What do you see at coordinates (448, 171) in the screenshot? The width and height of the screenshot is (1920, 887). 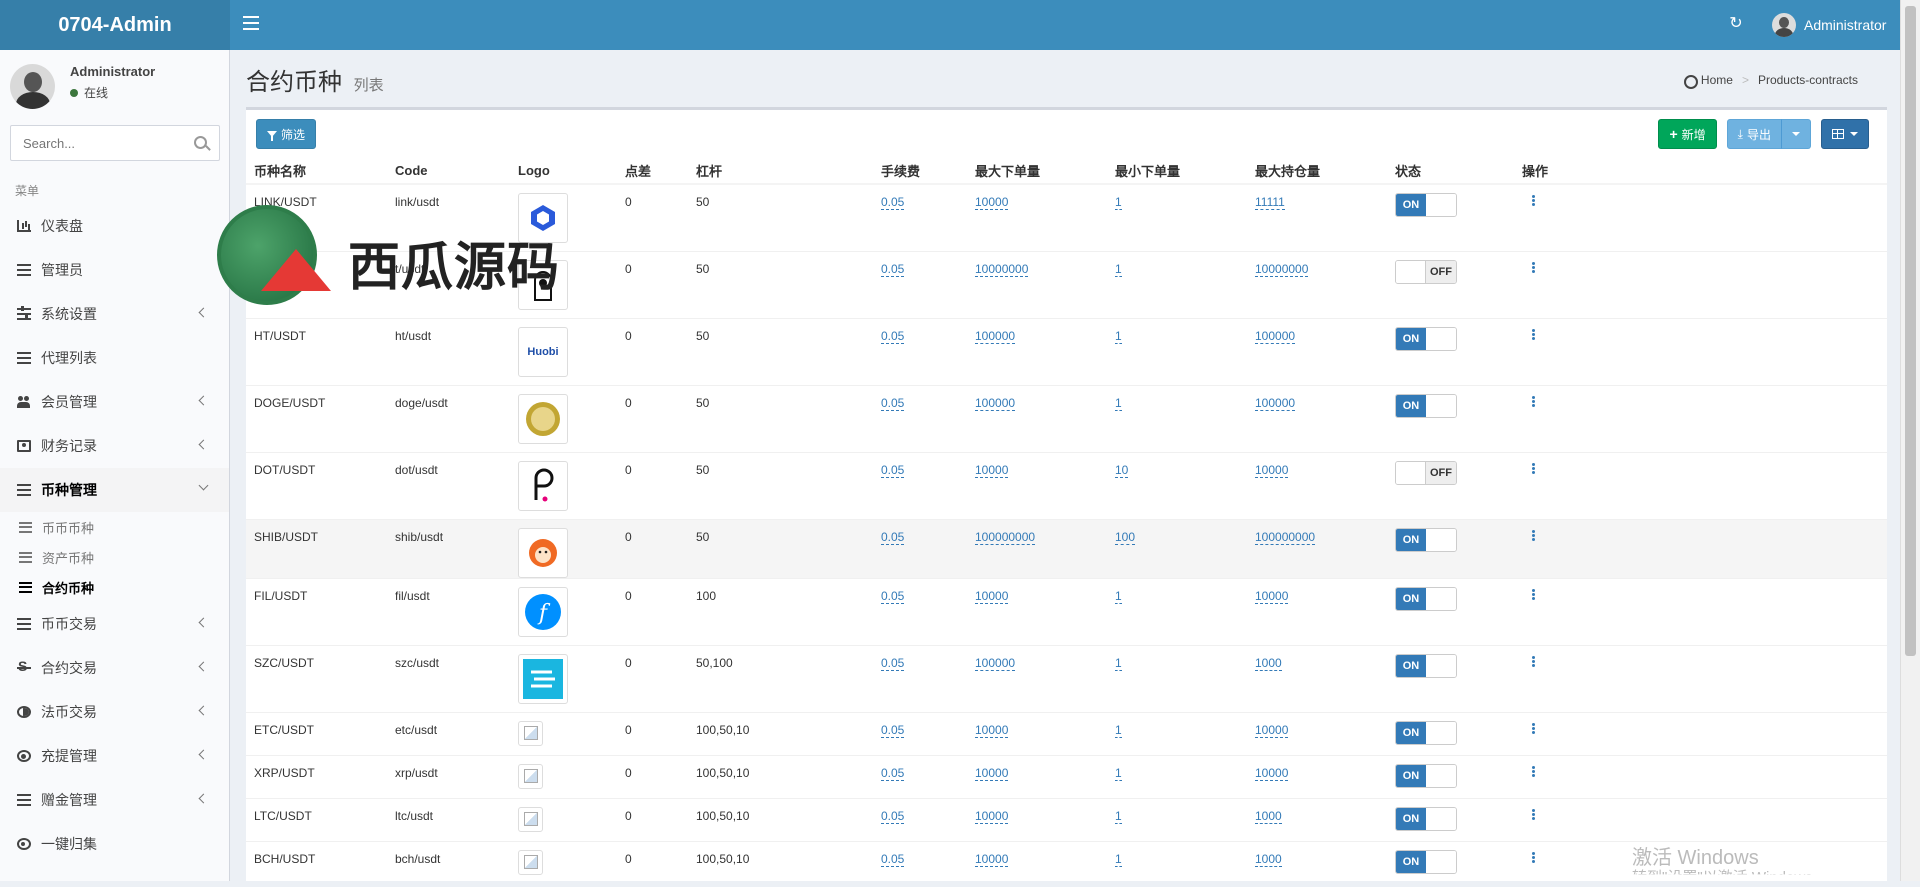 I see `column-header: Code` at bounding box center [448, 171].